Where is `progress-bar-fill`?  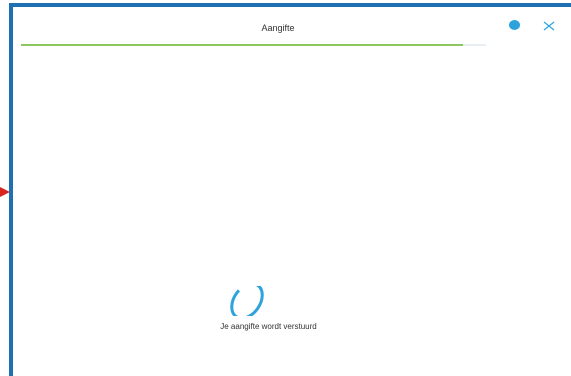 progress-bar-fill is located at coordinates (242, 45).